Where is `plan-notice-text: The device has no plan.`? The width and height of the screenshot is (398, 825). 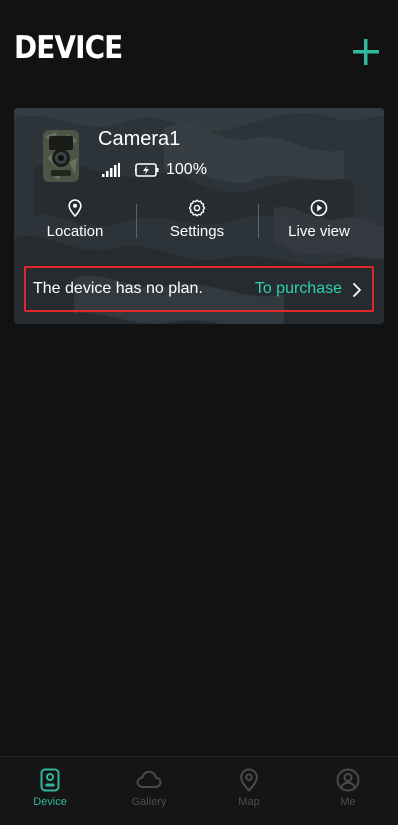
plan-notice-text: The device has no plan. is located at coordinates (118, 288).